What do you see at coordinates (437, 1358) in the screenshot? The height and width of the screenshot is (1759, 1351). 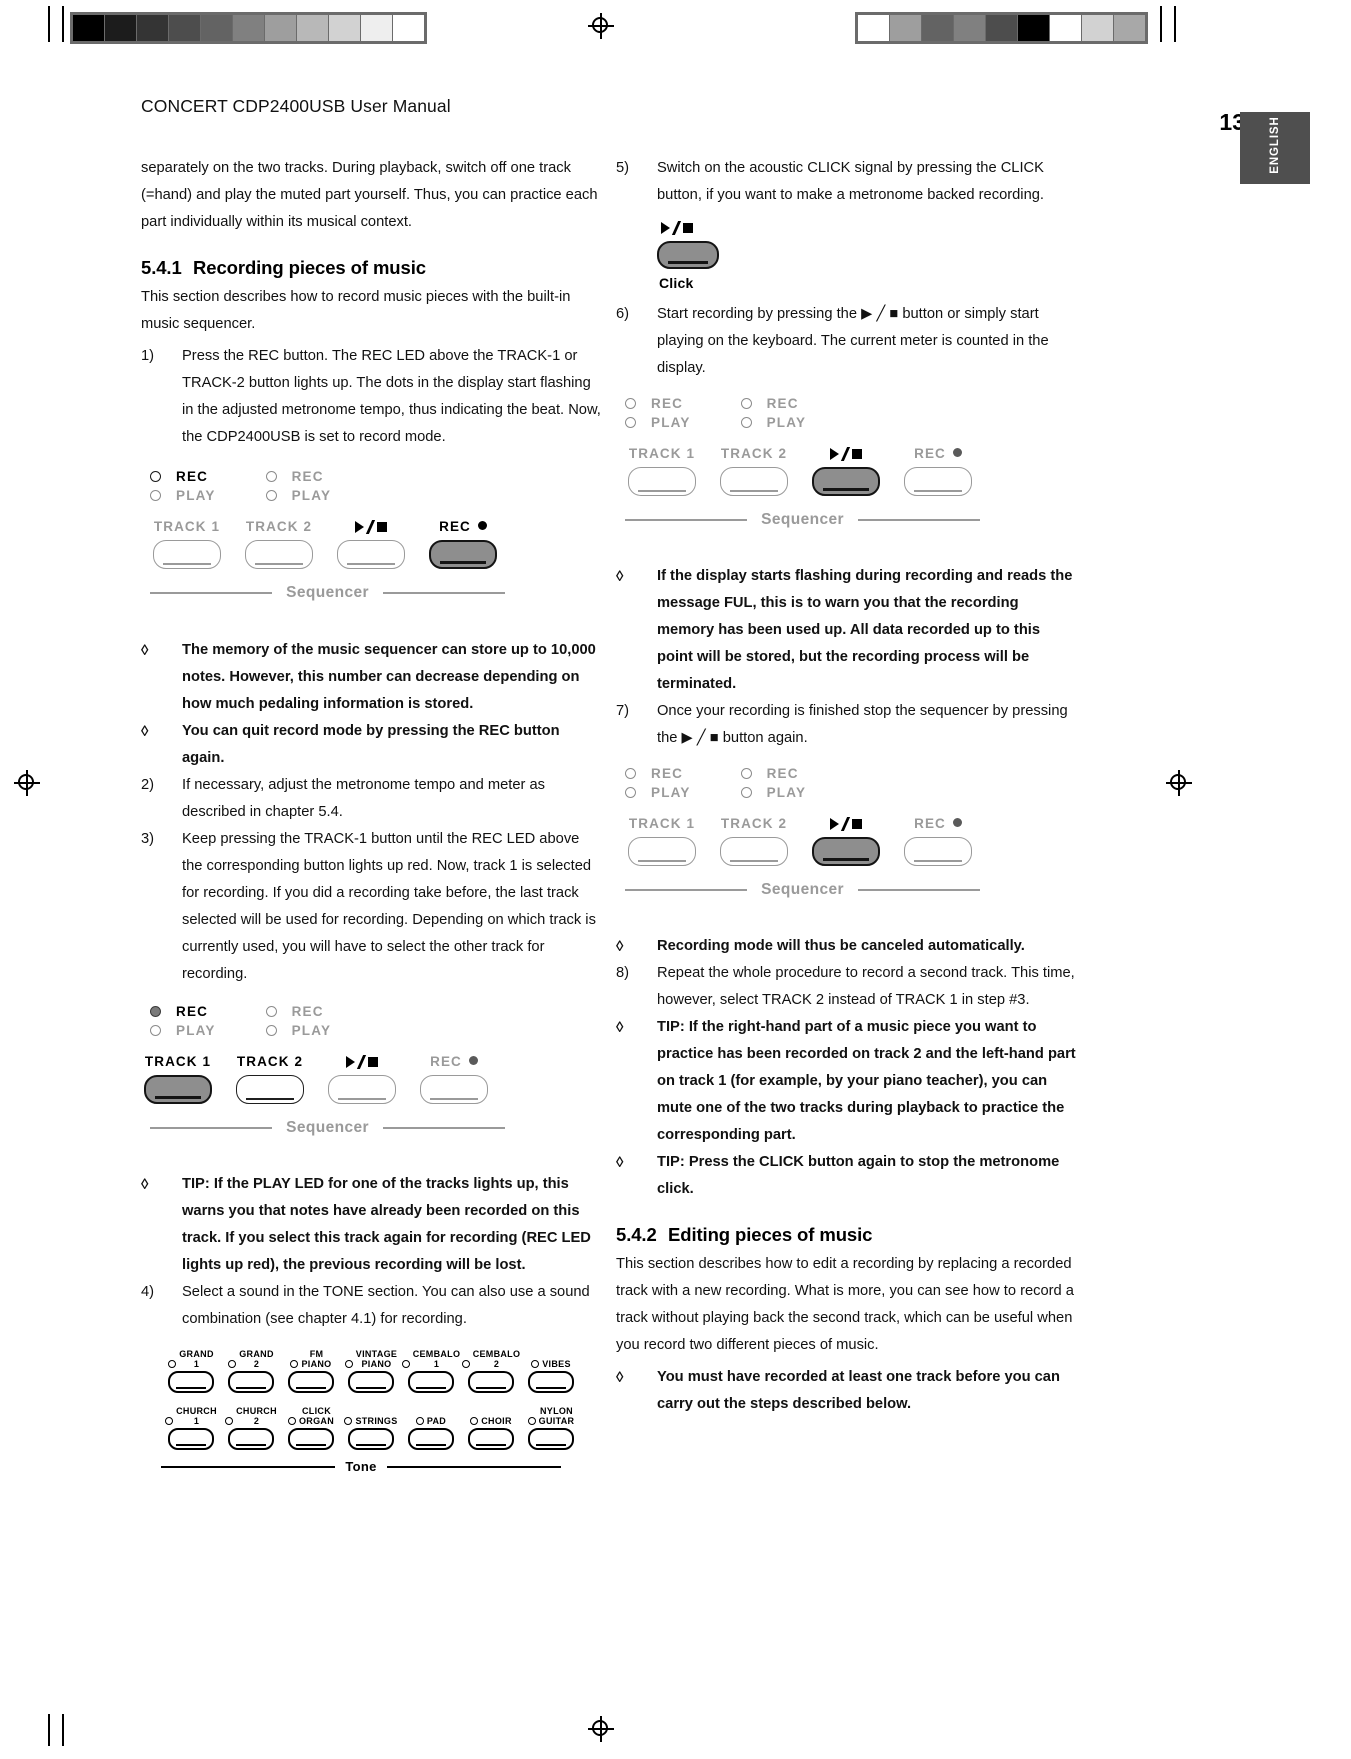 I see `tone-label: CEMBALO 1` at bounding box center [437, 1358].